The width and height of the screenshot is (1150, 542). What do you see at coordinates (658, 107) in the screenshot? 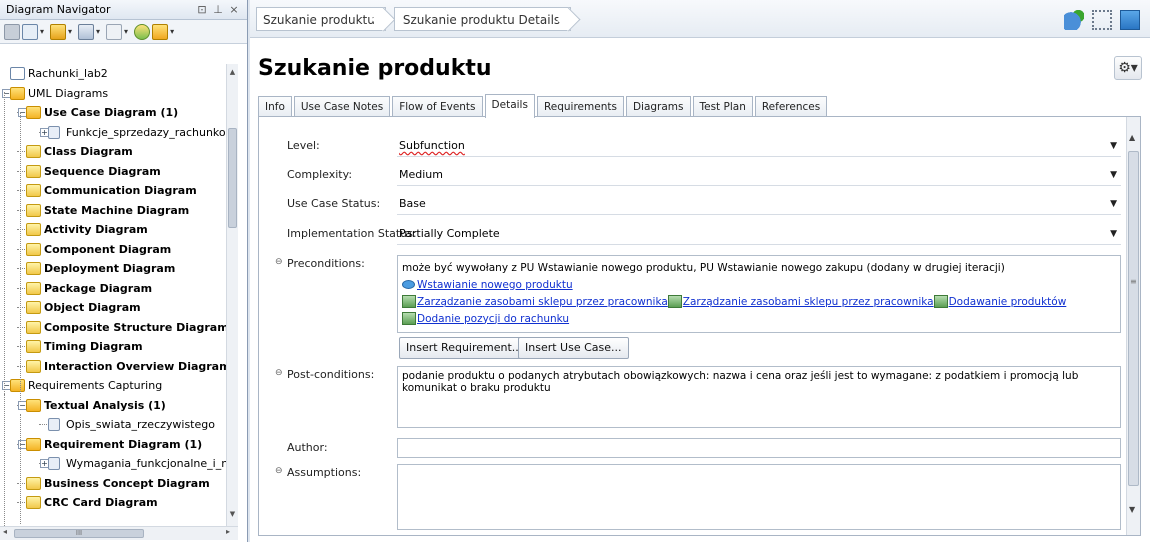
I see `tab-diagrams: Diagrams` at bounding box center [658, 107].